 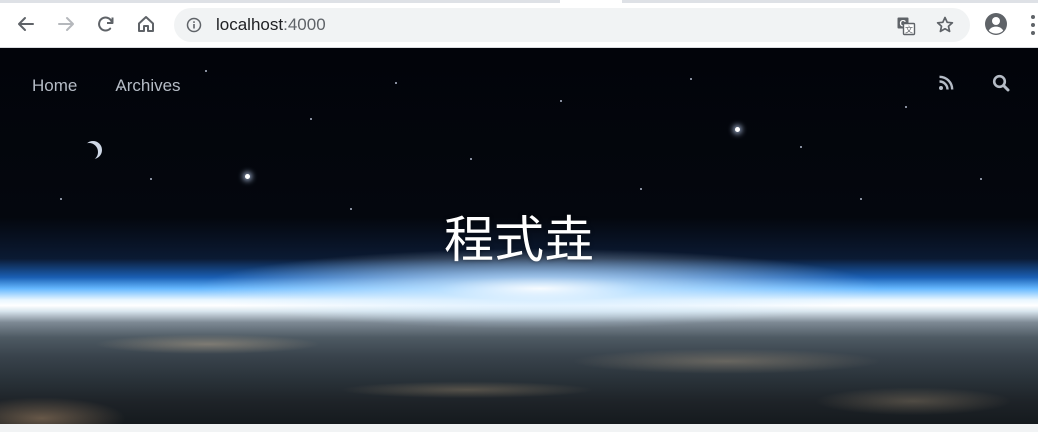 I want to click on kebab-menu-icon, so click(x=1033, y=25).